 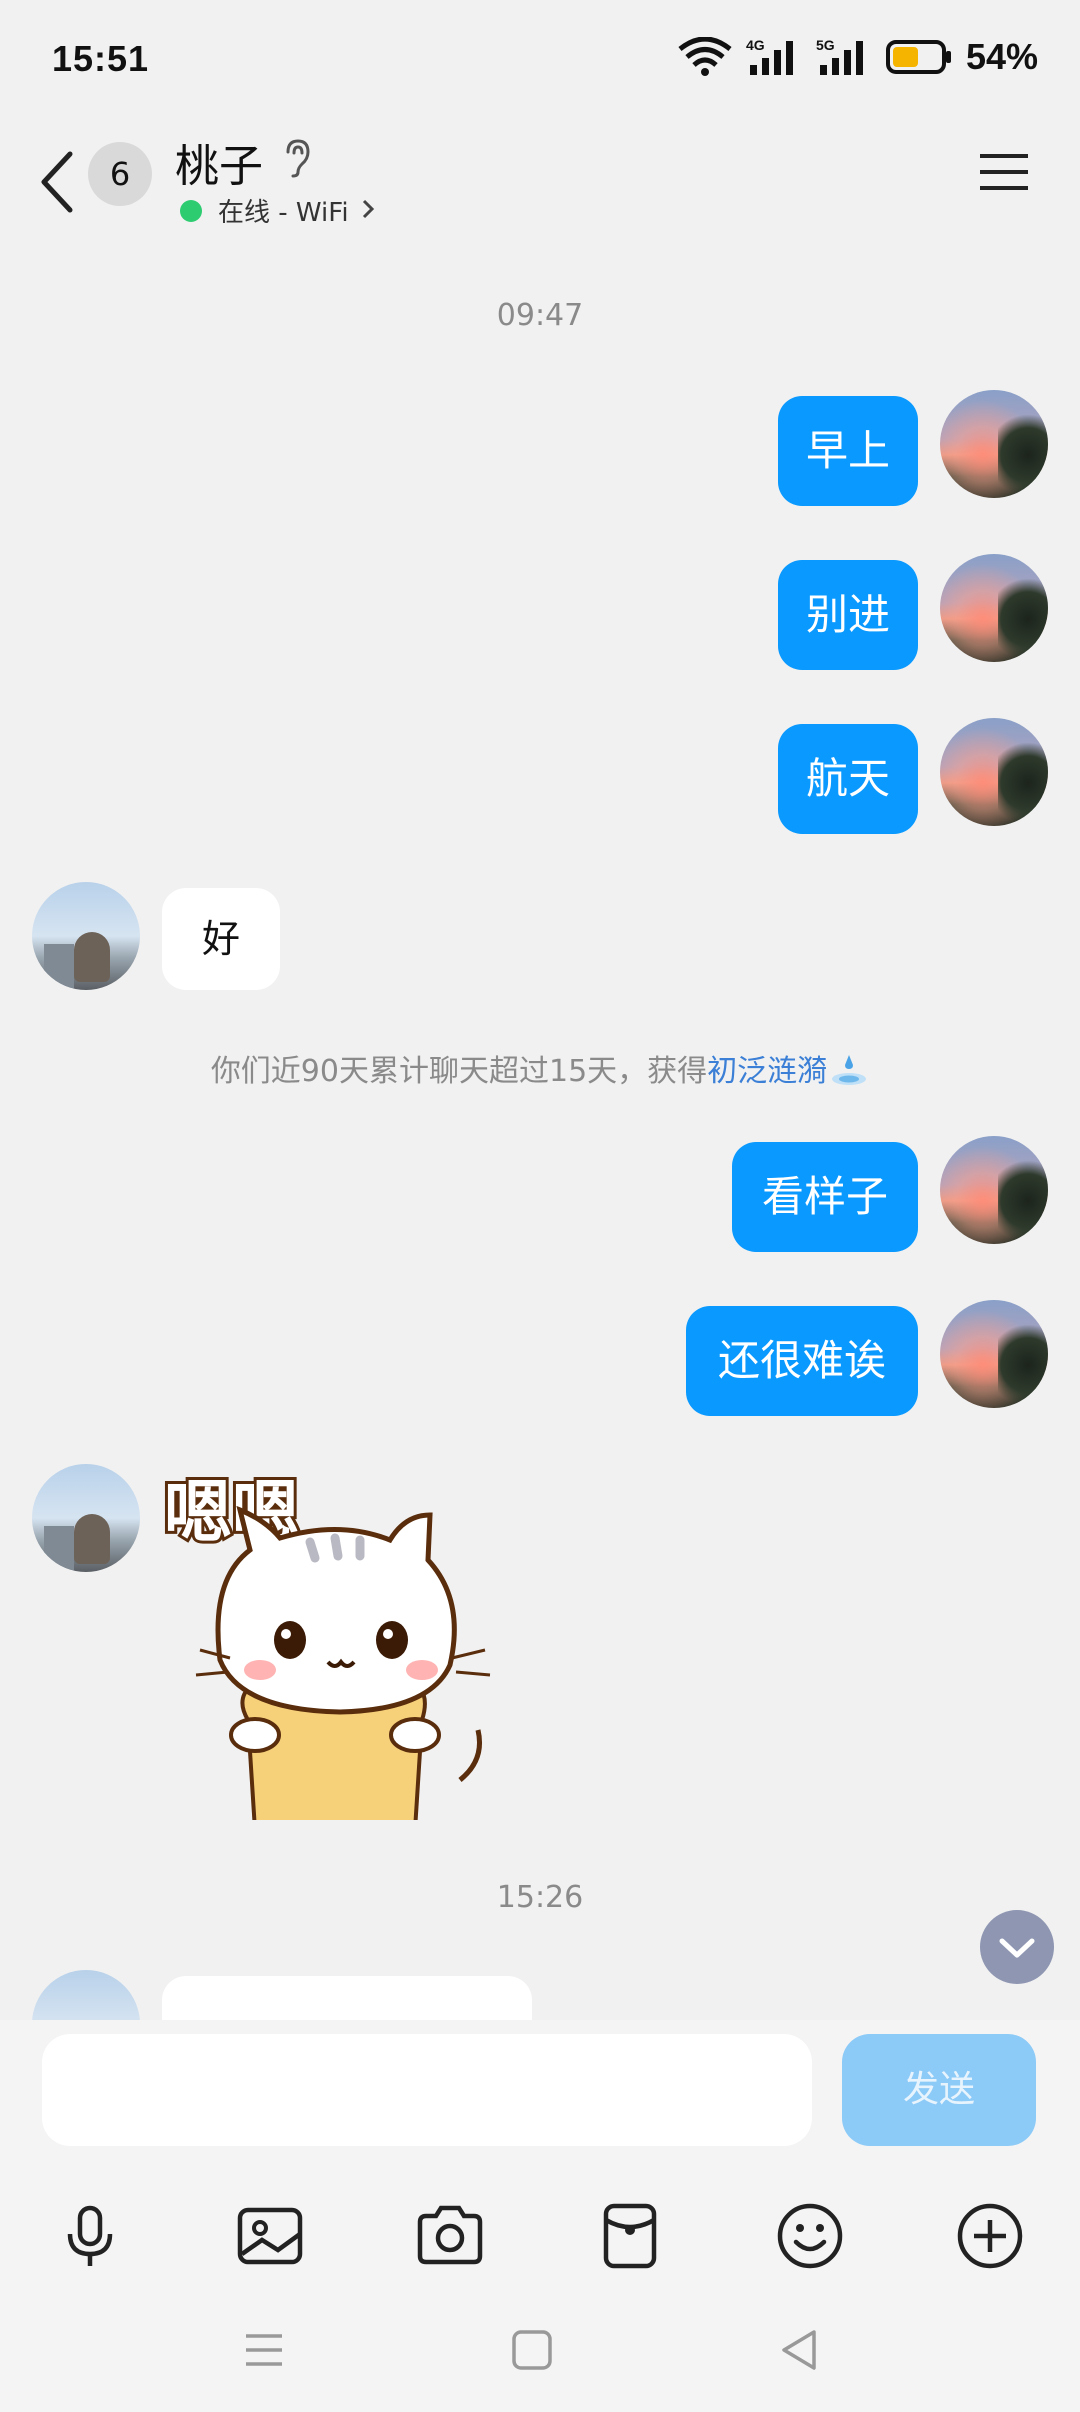 What do you see at coordinates (630, 2236) in the screenshot?
I see `red-packet-icon` at bounding box center [630, 2236].